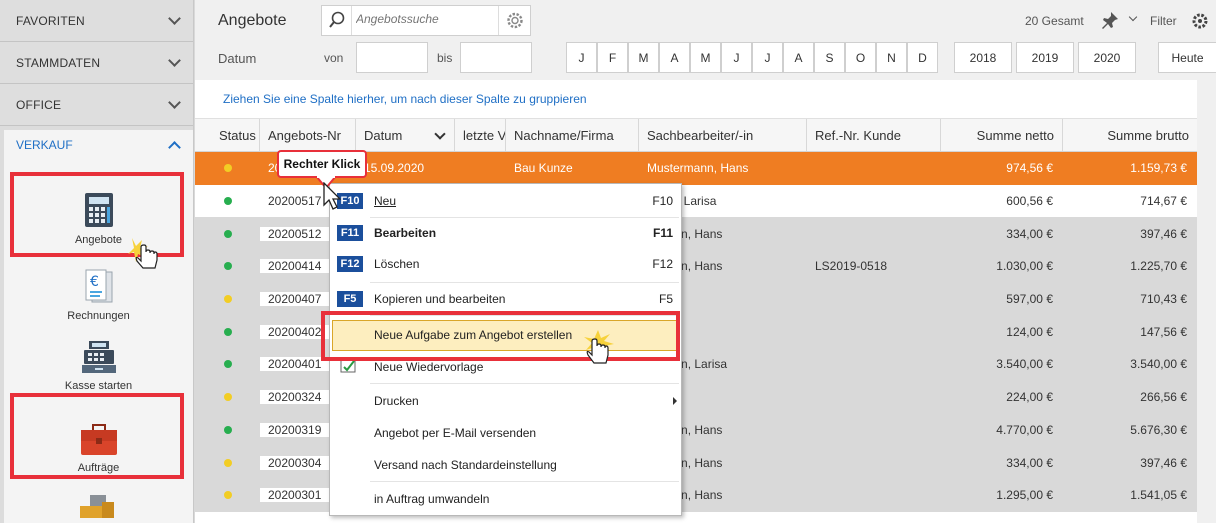  I want to click on date-label: Datum, so click(237, 58).